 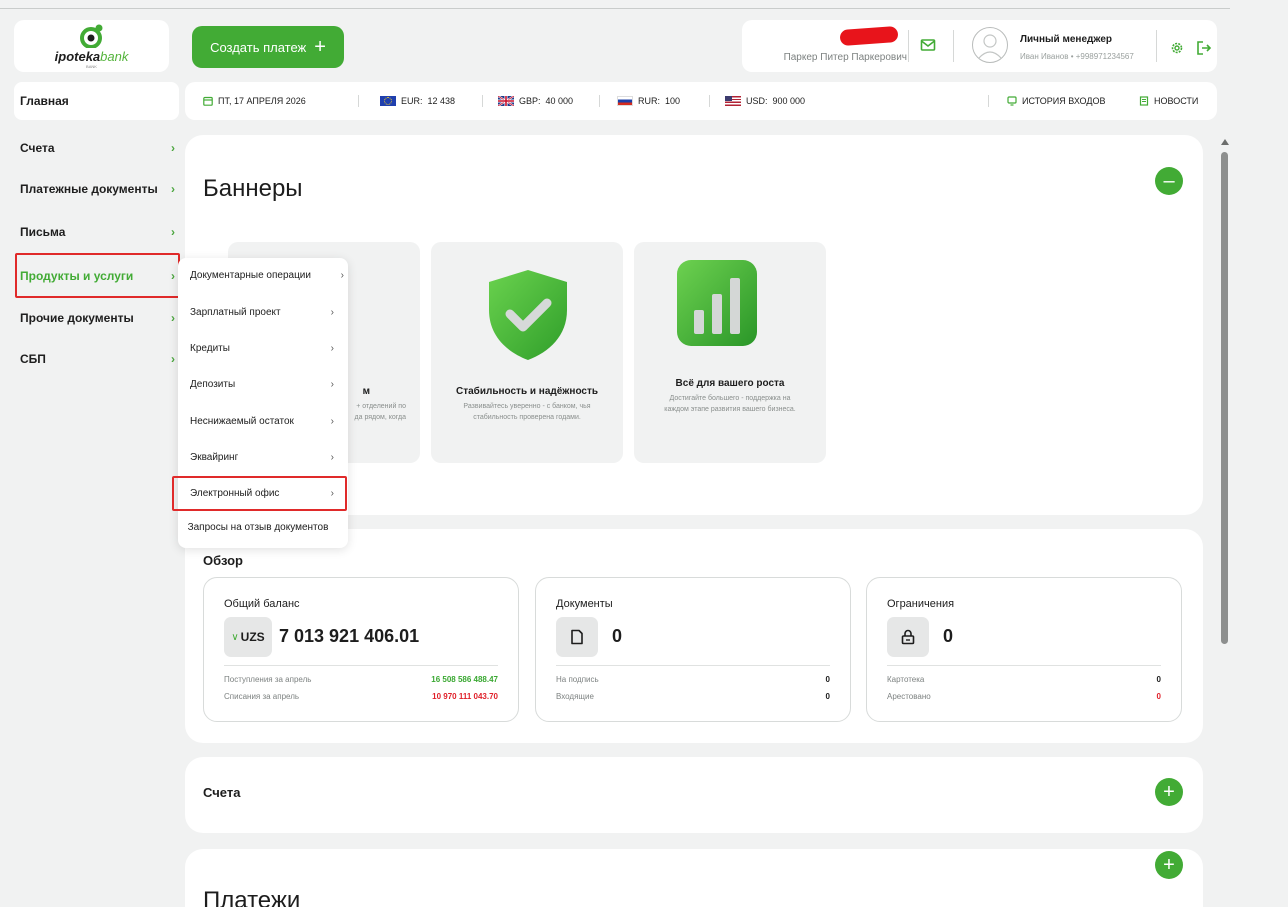 What do you see at coordinates (693, 679) in the screenshot?
I see `stat-row: На подпись 0` at bounding box center [693, 679].